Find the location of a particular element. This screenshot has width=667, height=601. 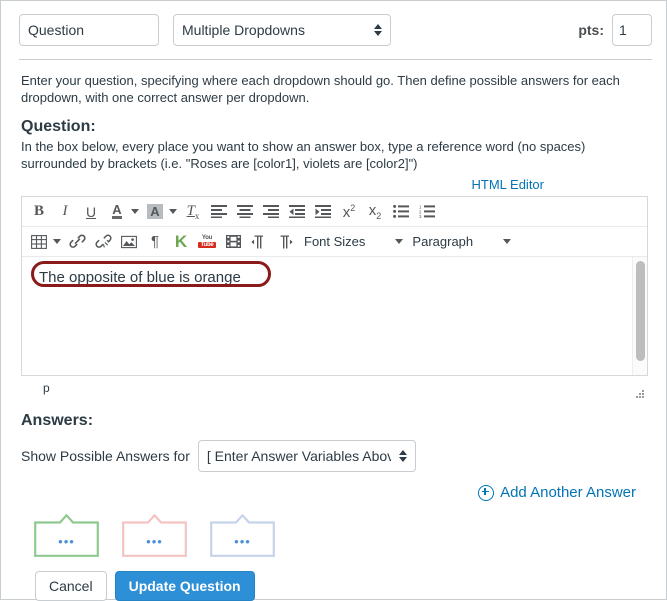

underline-icon: U is located at coordinates (91, 212).